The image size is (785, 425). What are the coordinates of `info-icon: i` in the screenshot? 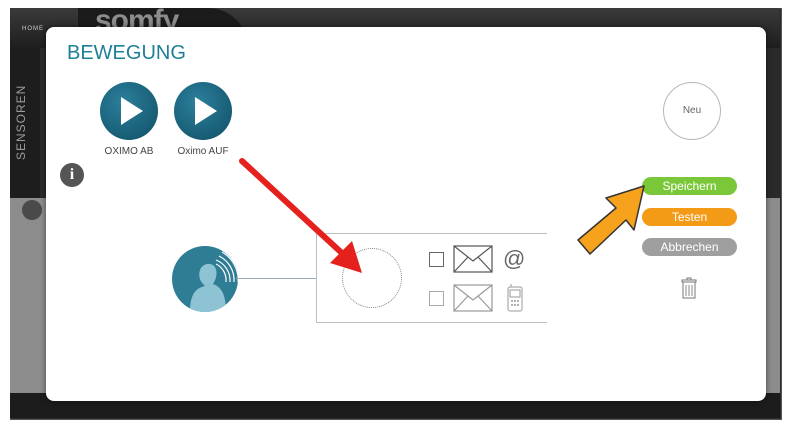 It's located at (72, 175).